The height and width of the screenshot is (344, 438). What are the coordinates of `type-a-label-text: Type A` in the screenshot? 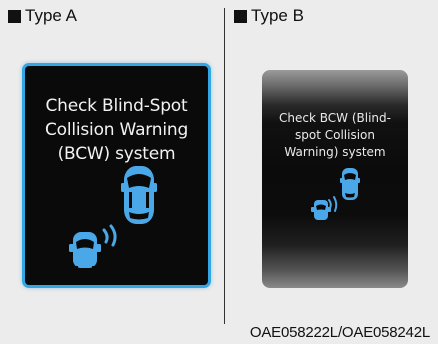 It's located at (51, 15).